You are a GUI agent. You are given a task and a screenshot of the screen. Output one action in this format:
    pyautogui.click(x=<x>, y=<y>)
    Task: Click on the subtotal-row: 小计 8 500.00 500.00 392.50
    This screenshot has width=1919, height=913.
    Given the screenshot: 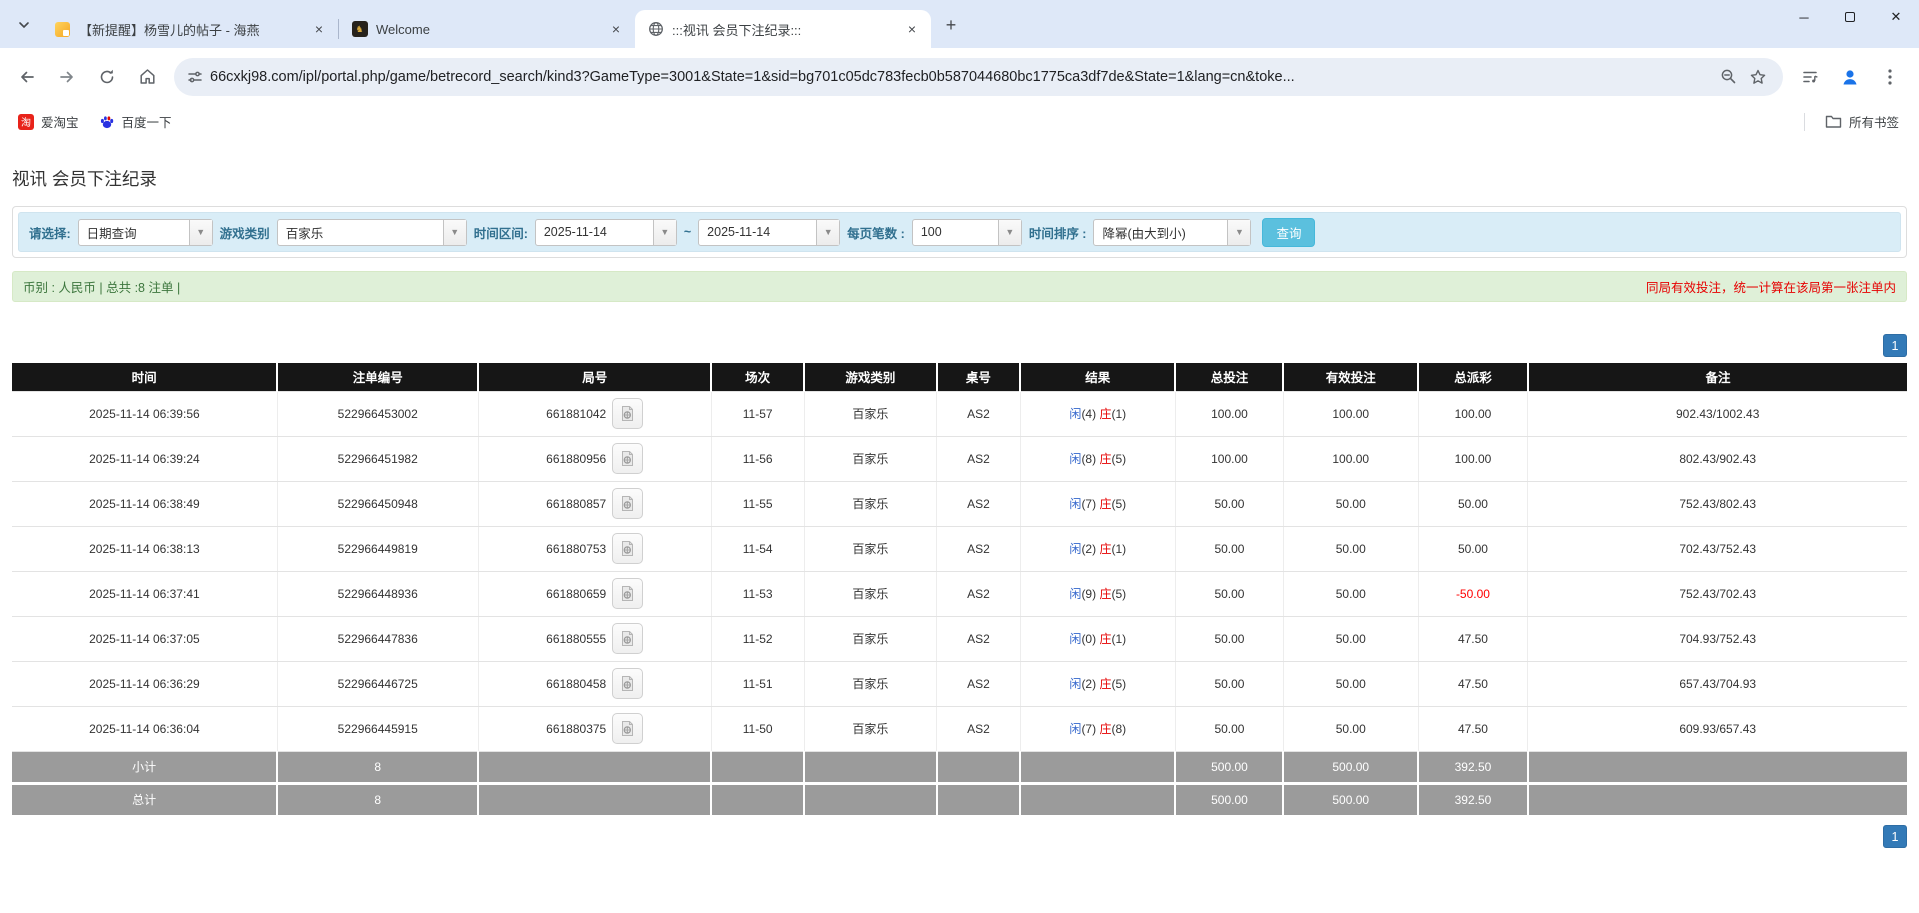 What is the action you would take?
    pyautogui.click(x=959, y=766)
    